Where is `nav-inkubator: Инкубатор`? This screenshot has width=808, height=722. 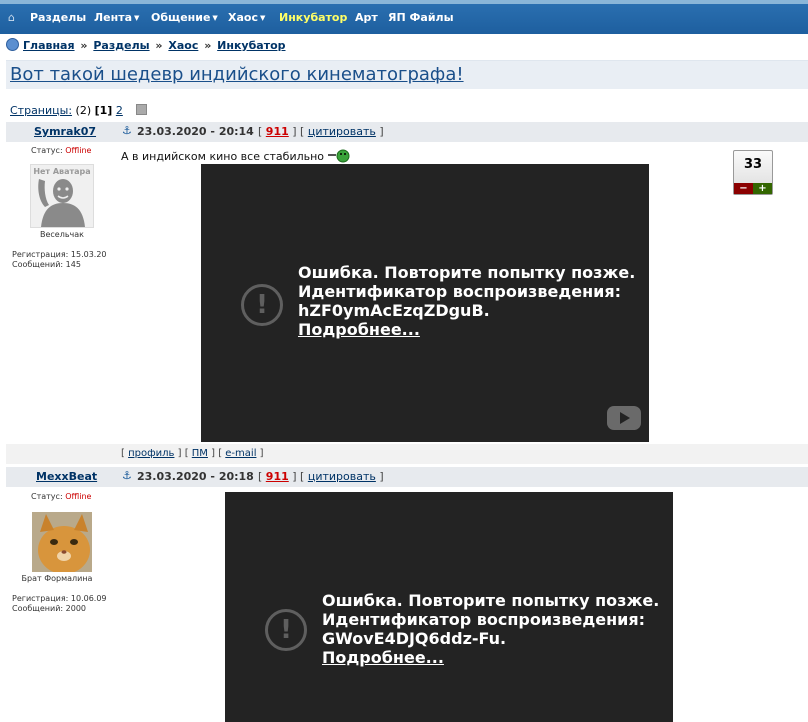
nav-inkubator: Инкубатор is located at coordinates (313, 17).